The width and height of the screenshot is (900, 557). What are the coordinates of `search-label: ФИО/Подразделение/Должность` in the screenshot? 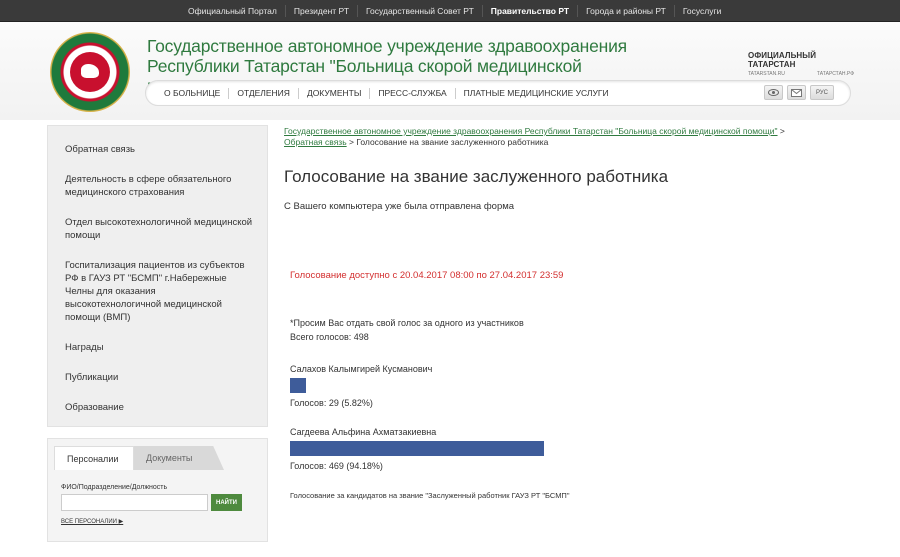 It's located at (114, 487).